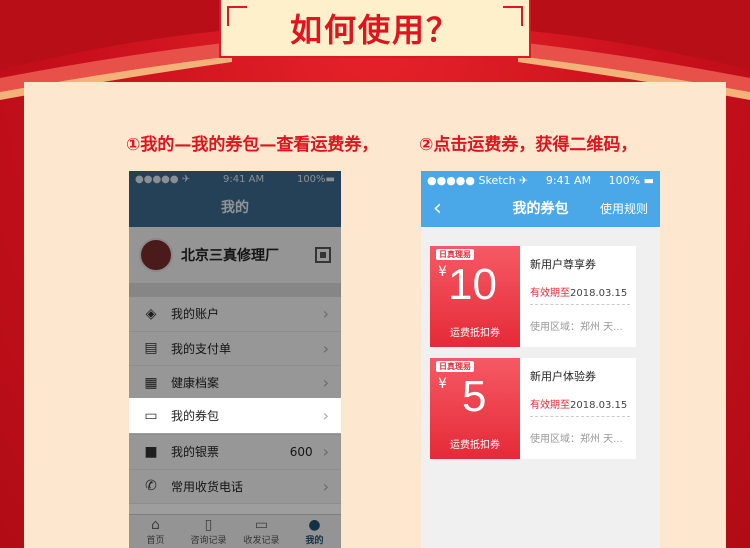 The width and height of the screenshot is (750, 548). I want to click on tab-home: ⌂ 首页, so click(155, 531).